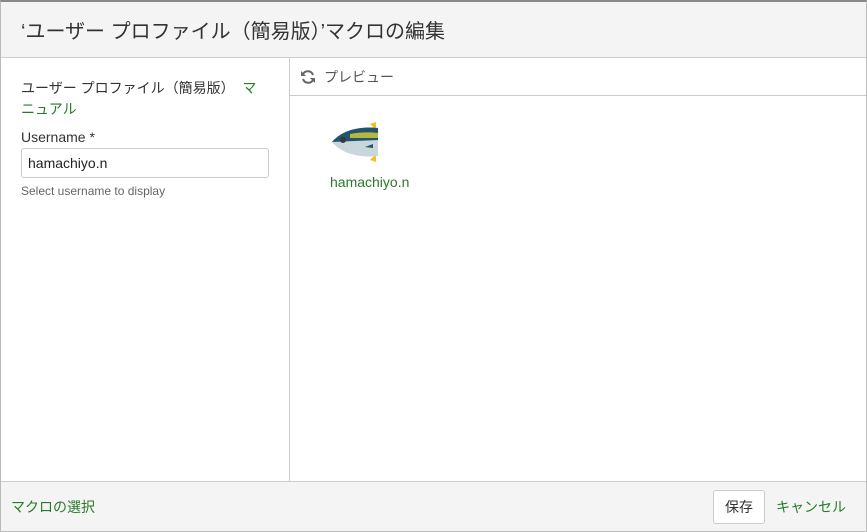  What do you see at coordinates (433, 506) in the screenshot?
I see `dialog-footer: マクロの選択 保存 キャンセル` at bounding box center [433, 506].